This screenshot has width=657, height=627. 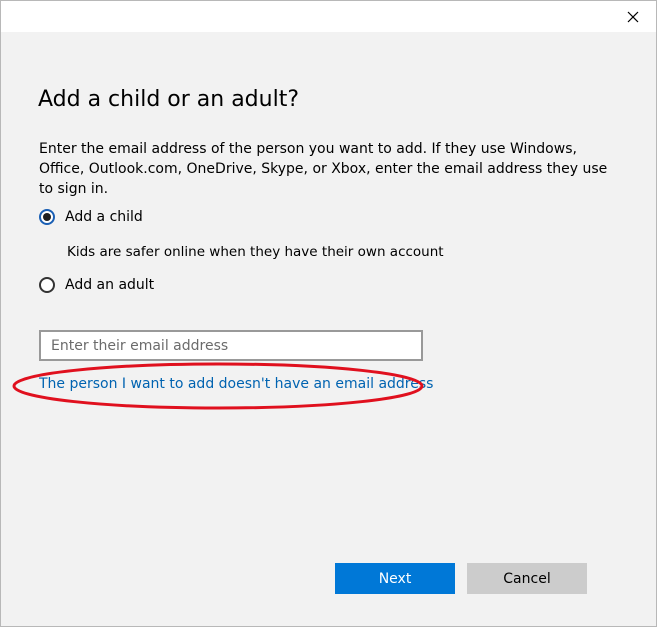 I want to click on close-icon, so click(x=633, y=16).